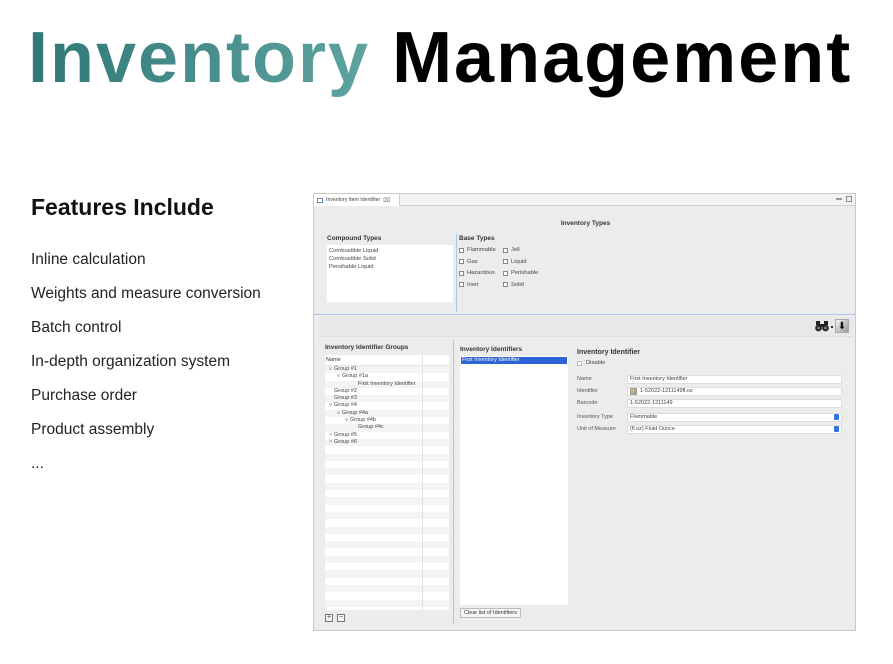 The width and height of the screenshot is (893, 664). What do you see at coordinates (345, 390) in the screenshot?
I see `tree-row-label: Group #2` at bounding box center [345, 390].